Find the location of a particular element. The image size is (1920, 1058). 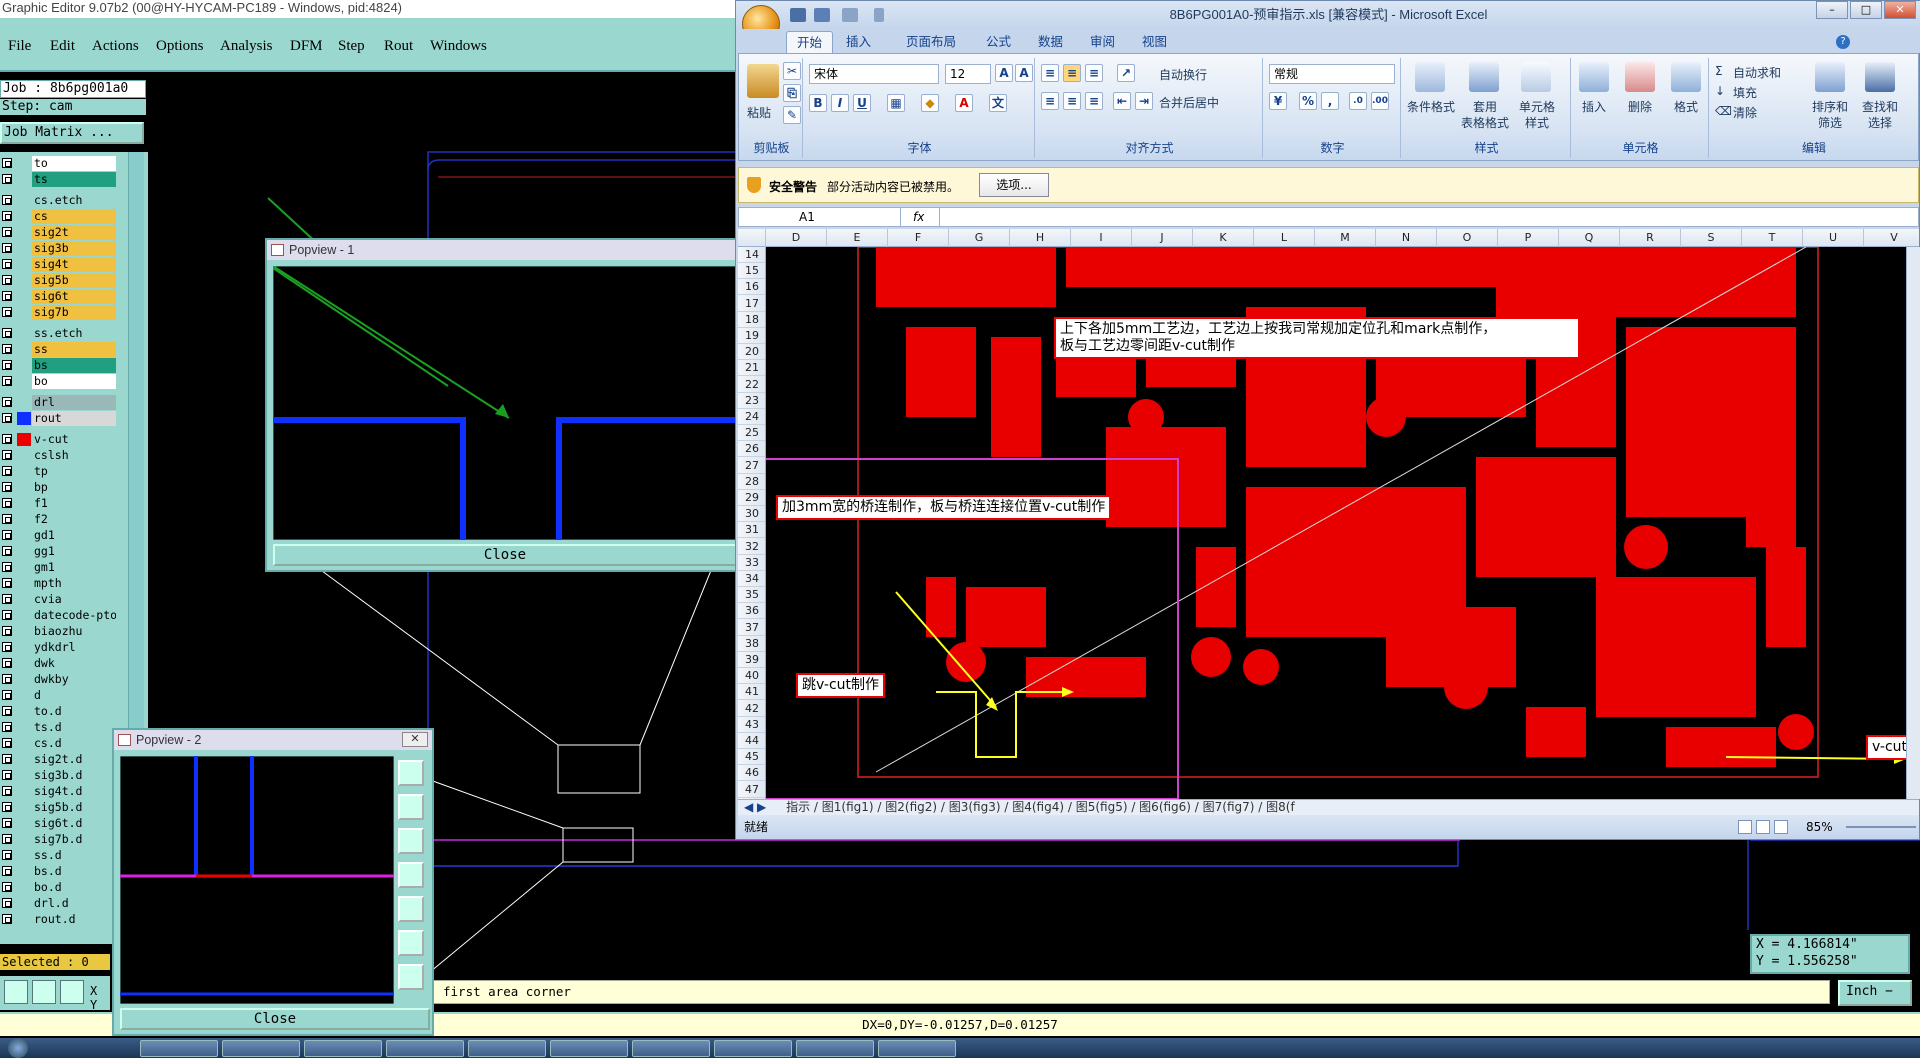

menu-actions: Actions is located at coordinates (115, 46).